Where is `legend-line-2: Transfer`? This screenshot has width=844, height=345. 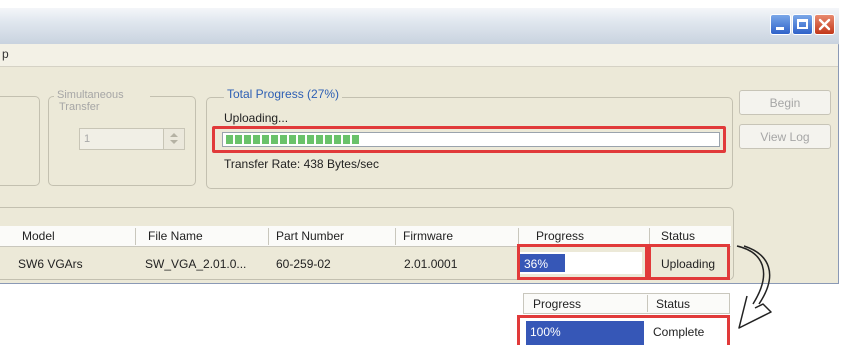 legend-line-2: Transfer is located at coordinates (79, 107).